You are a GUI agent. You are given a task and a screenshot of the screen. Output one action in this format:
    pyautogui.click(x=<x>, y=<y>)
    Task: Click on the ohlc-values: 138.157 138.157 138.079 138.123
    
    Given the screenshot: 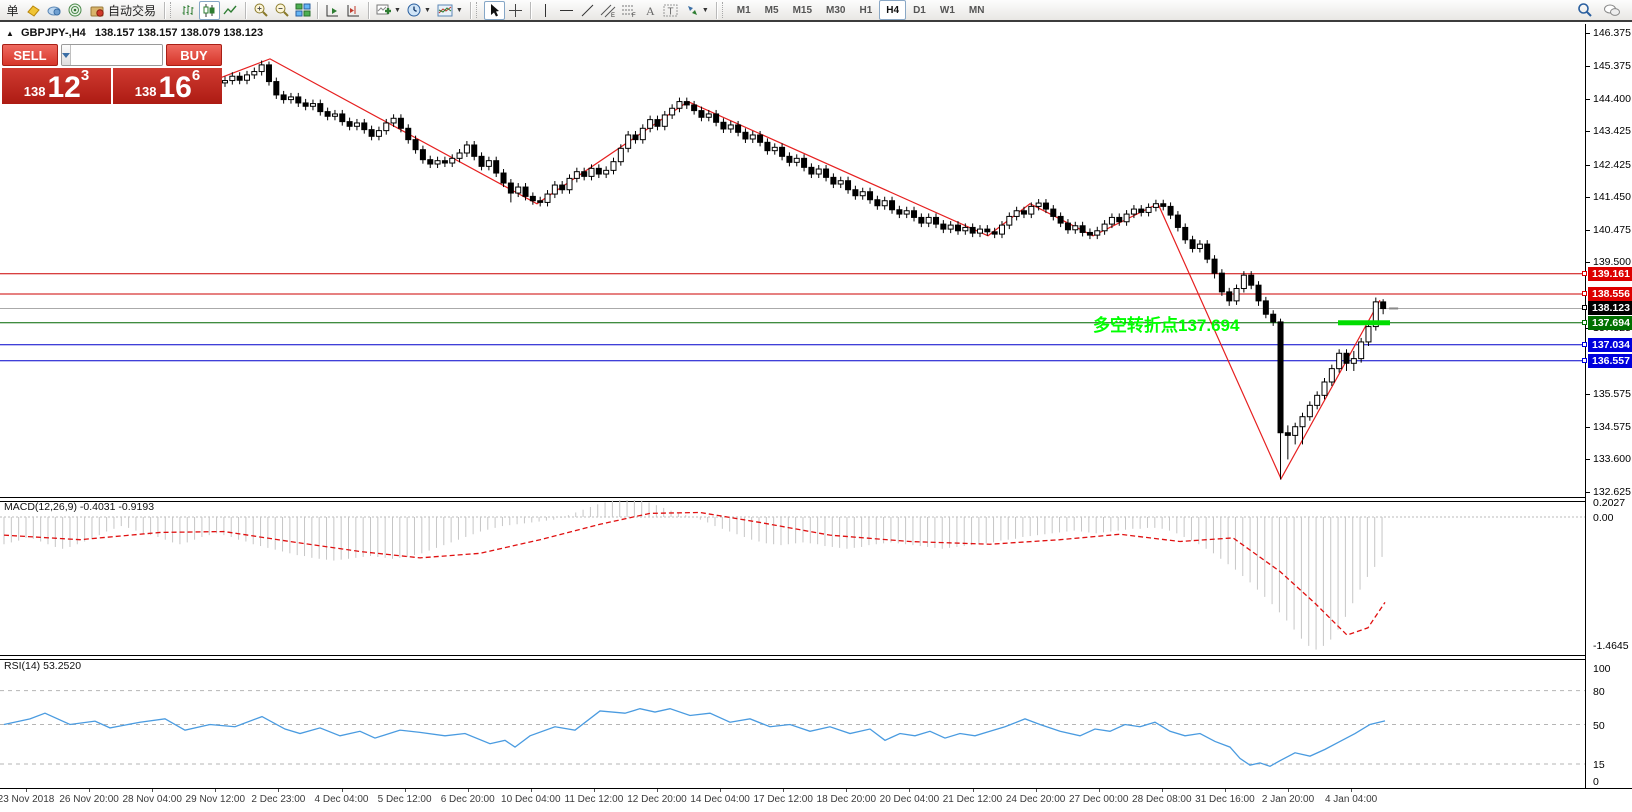 What is the action you would take?
    pyautogui.click(x=179, y=33)
    